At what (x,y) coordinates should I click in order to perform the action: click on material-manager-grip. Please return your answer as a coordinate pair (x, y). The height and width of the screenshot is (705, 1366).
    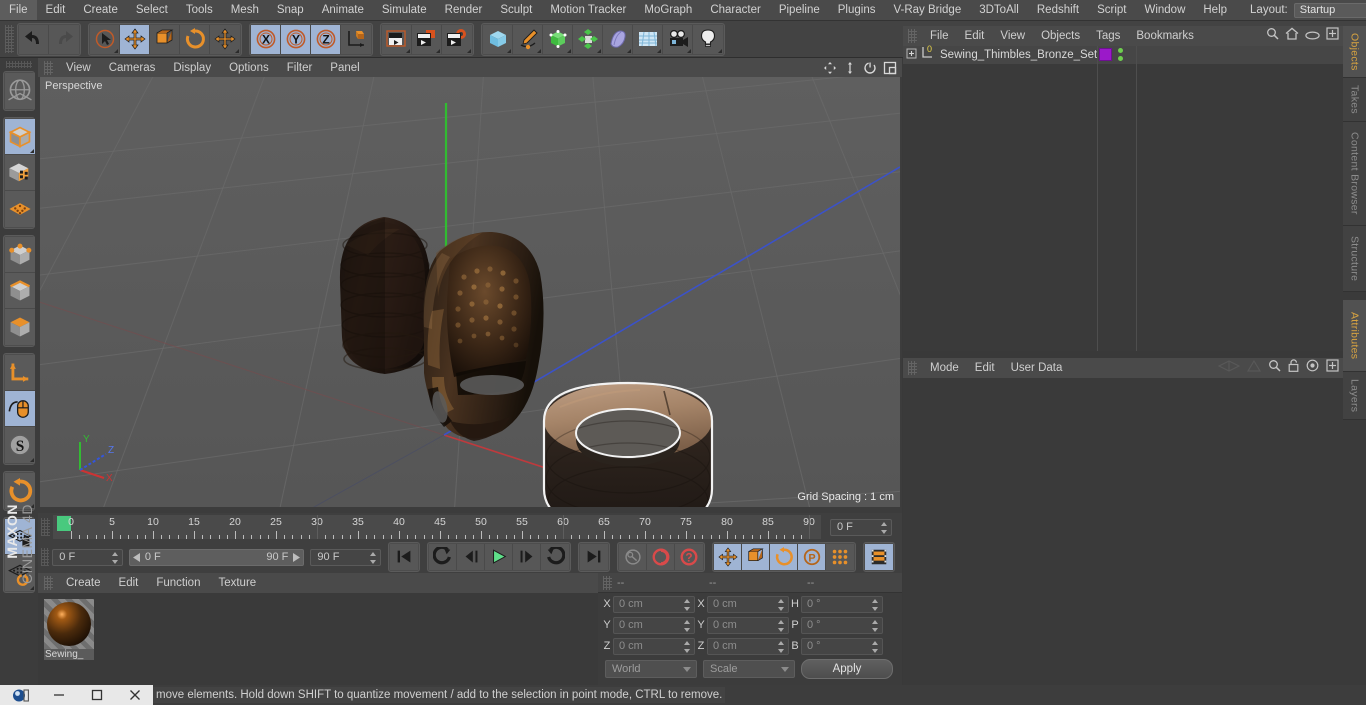
    Looking at the image, I should click on (48, 583).